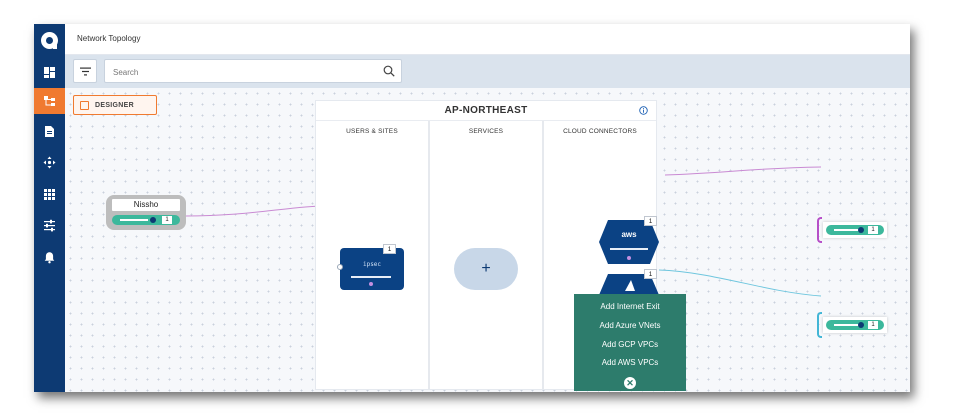 The height and width of the screenshot is (416, 960). Describe the element at coordinates (389, 249) in the screenshot. I see `site-count-badge: 1` at that location.